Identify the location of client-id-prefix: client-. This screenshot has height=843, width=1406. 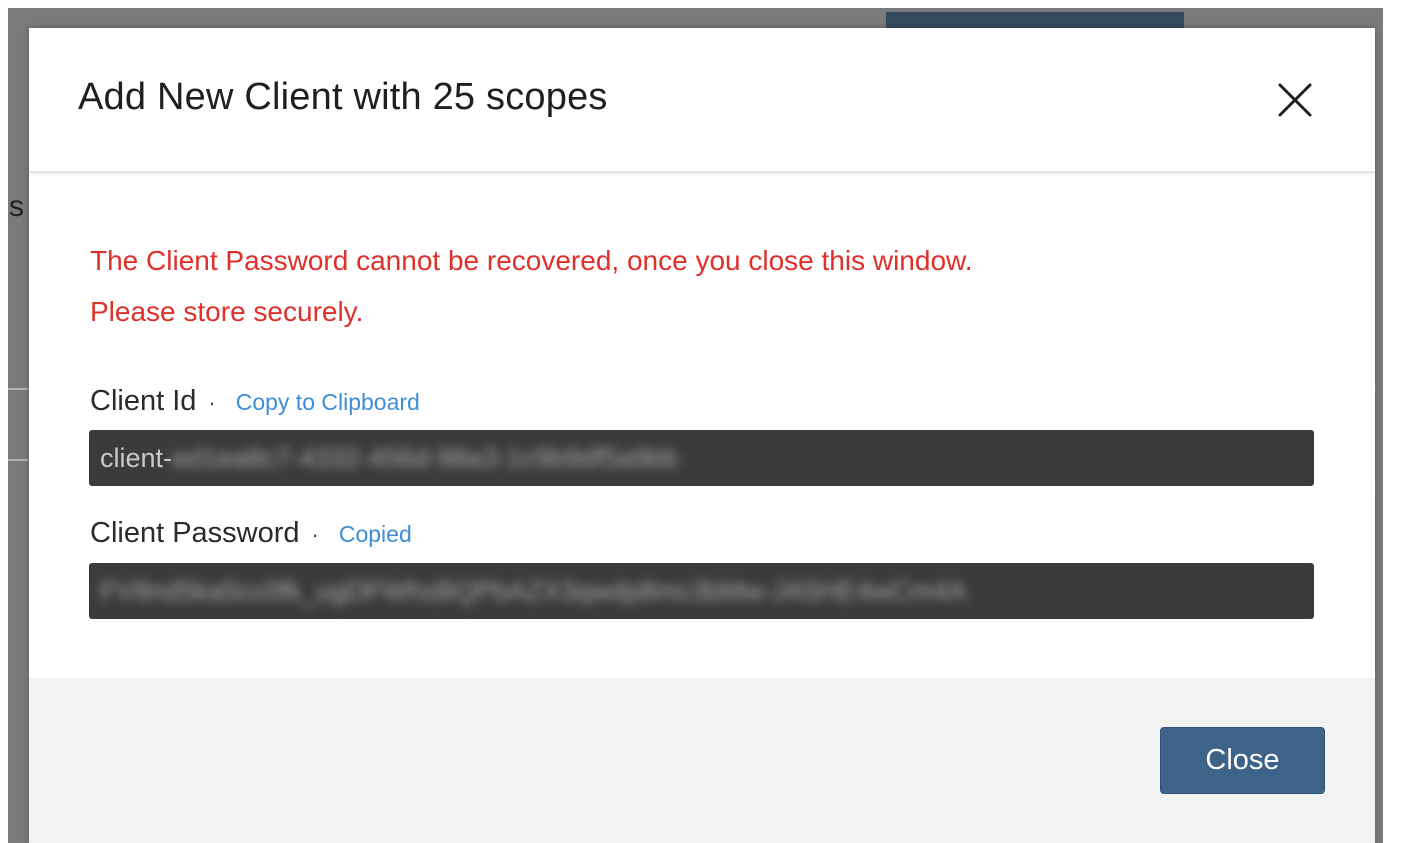
(136, 458).